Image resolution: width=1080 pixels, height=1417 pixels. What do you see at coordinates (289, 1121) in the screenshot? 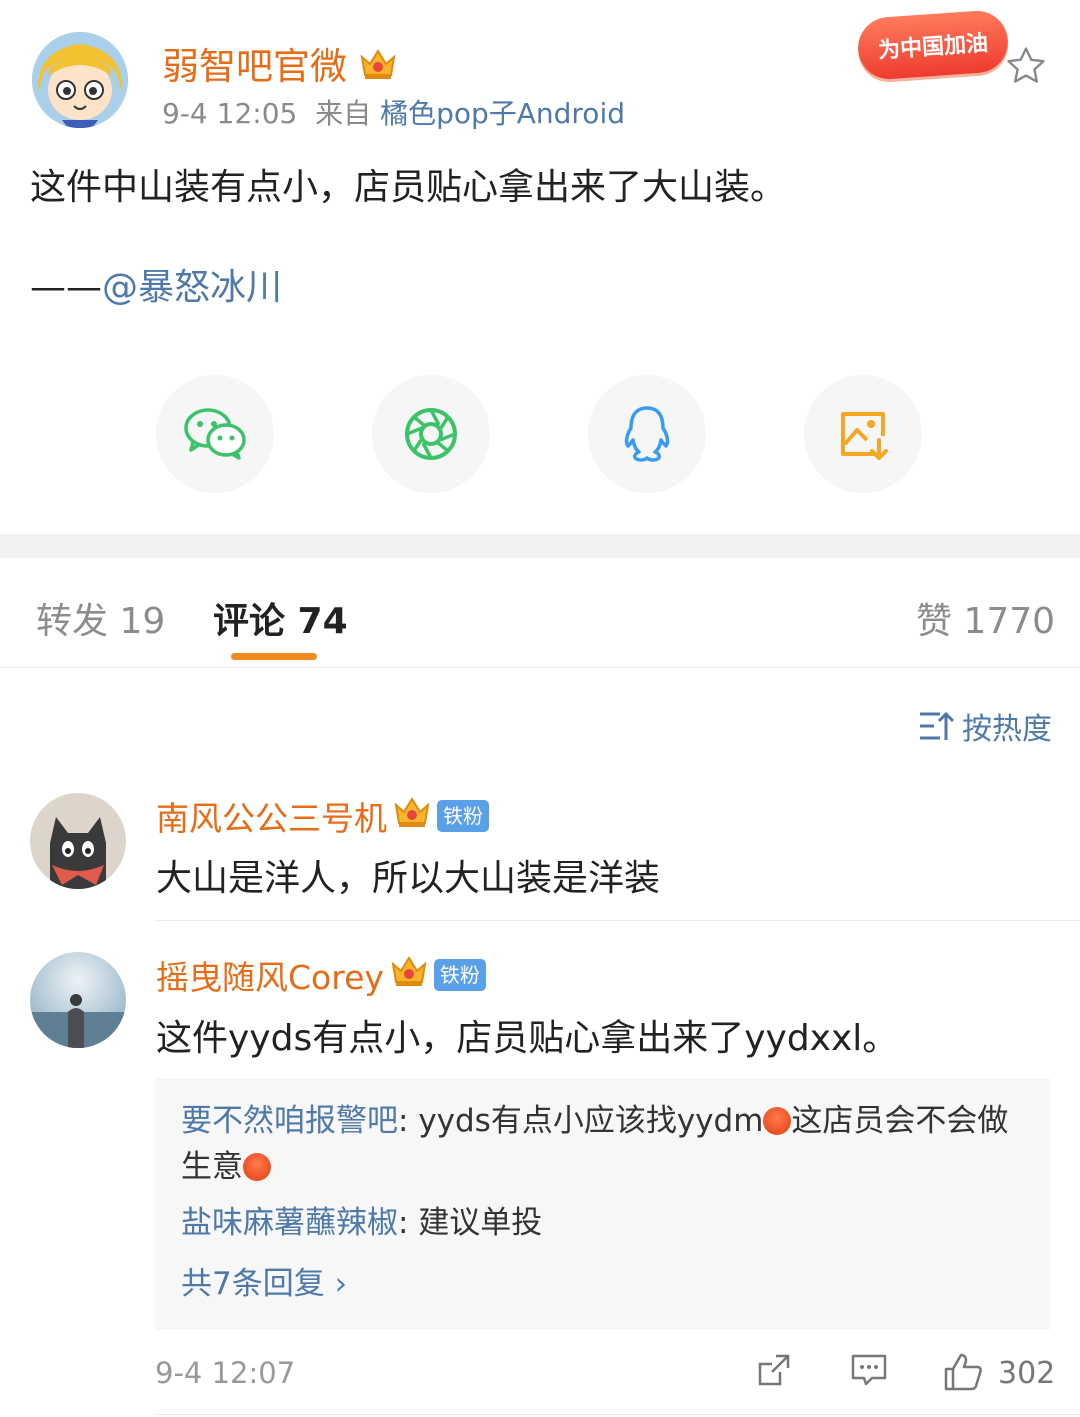
I see `reply-author: 要不然咱报警吧` at bounding box center [289, 1121].